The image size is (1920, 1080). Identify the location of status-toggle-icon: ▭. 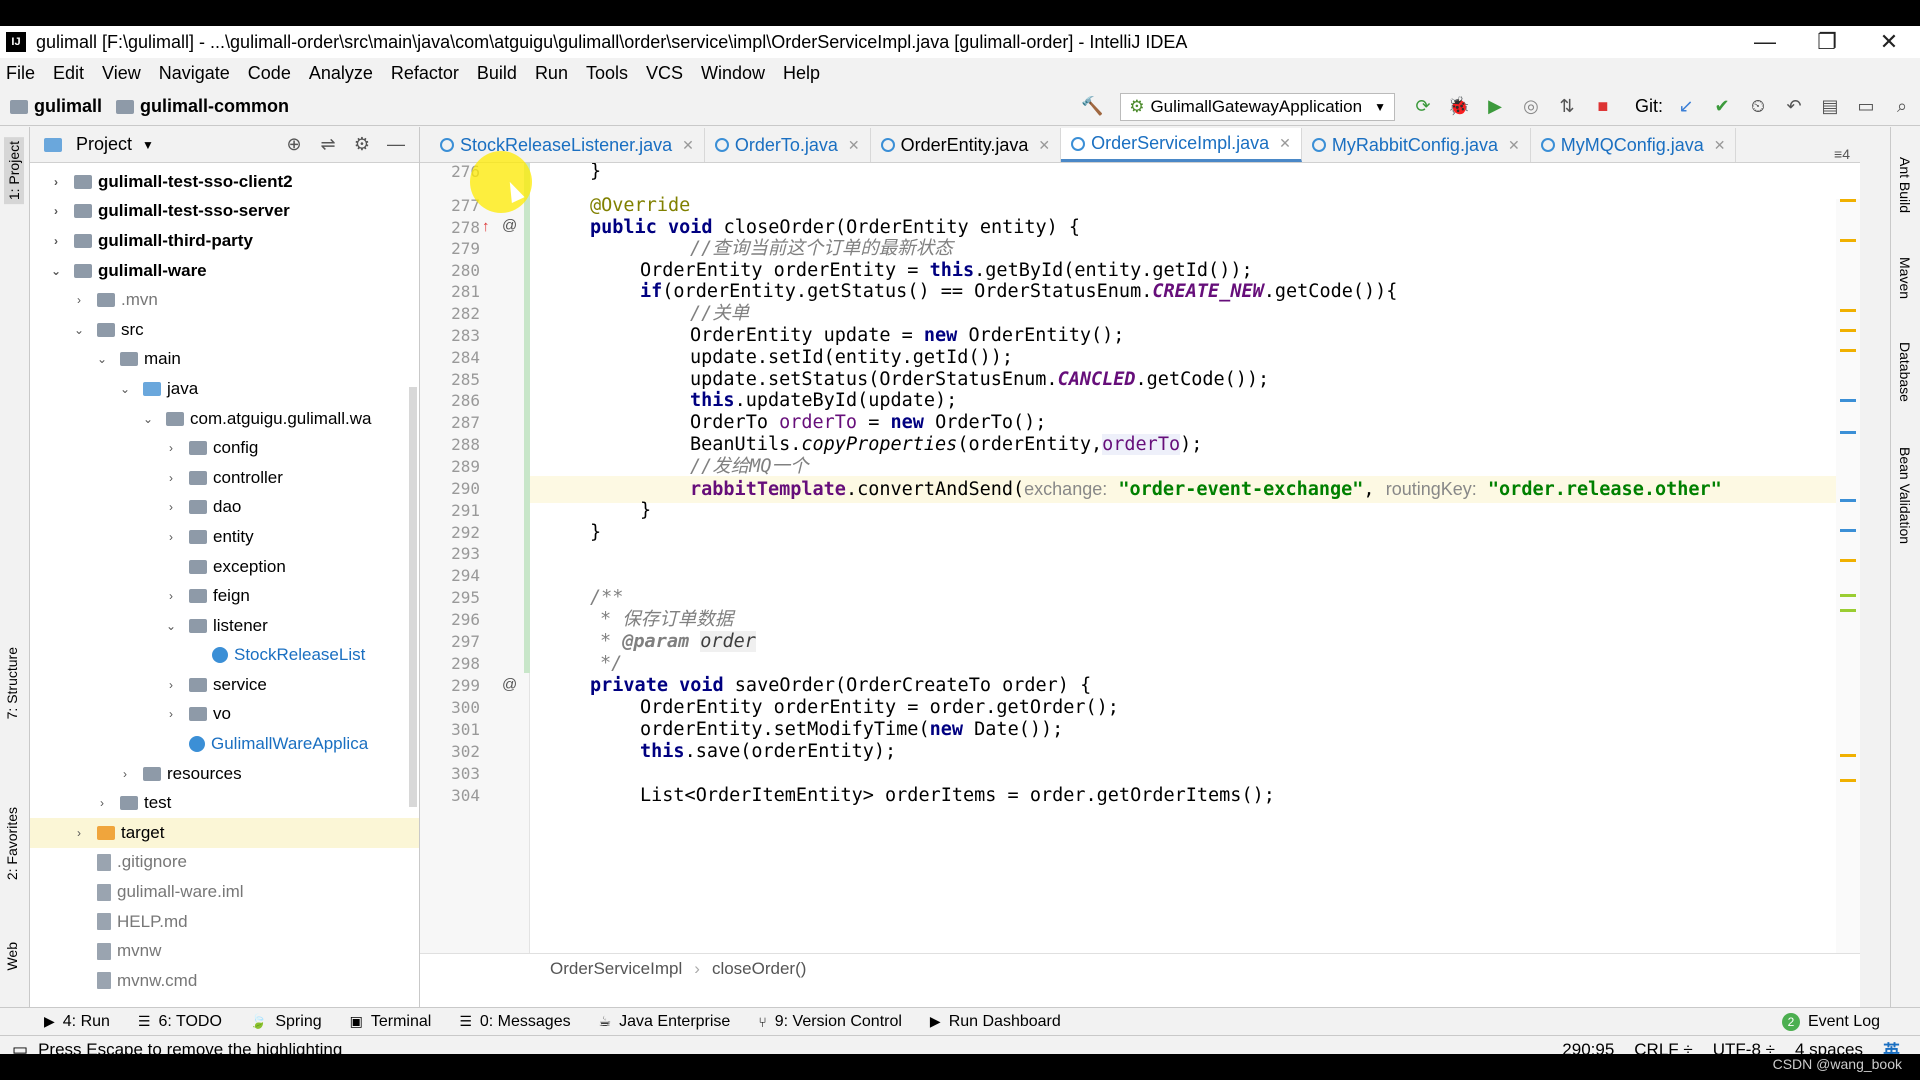
(20, 1047).